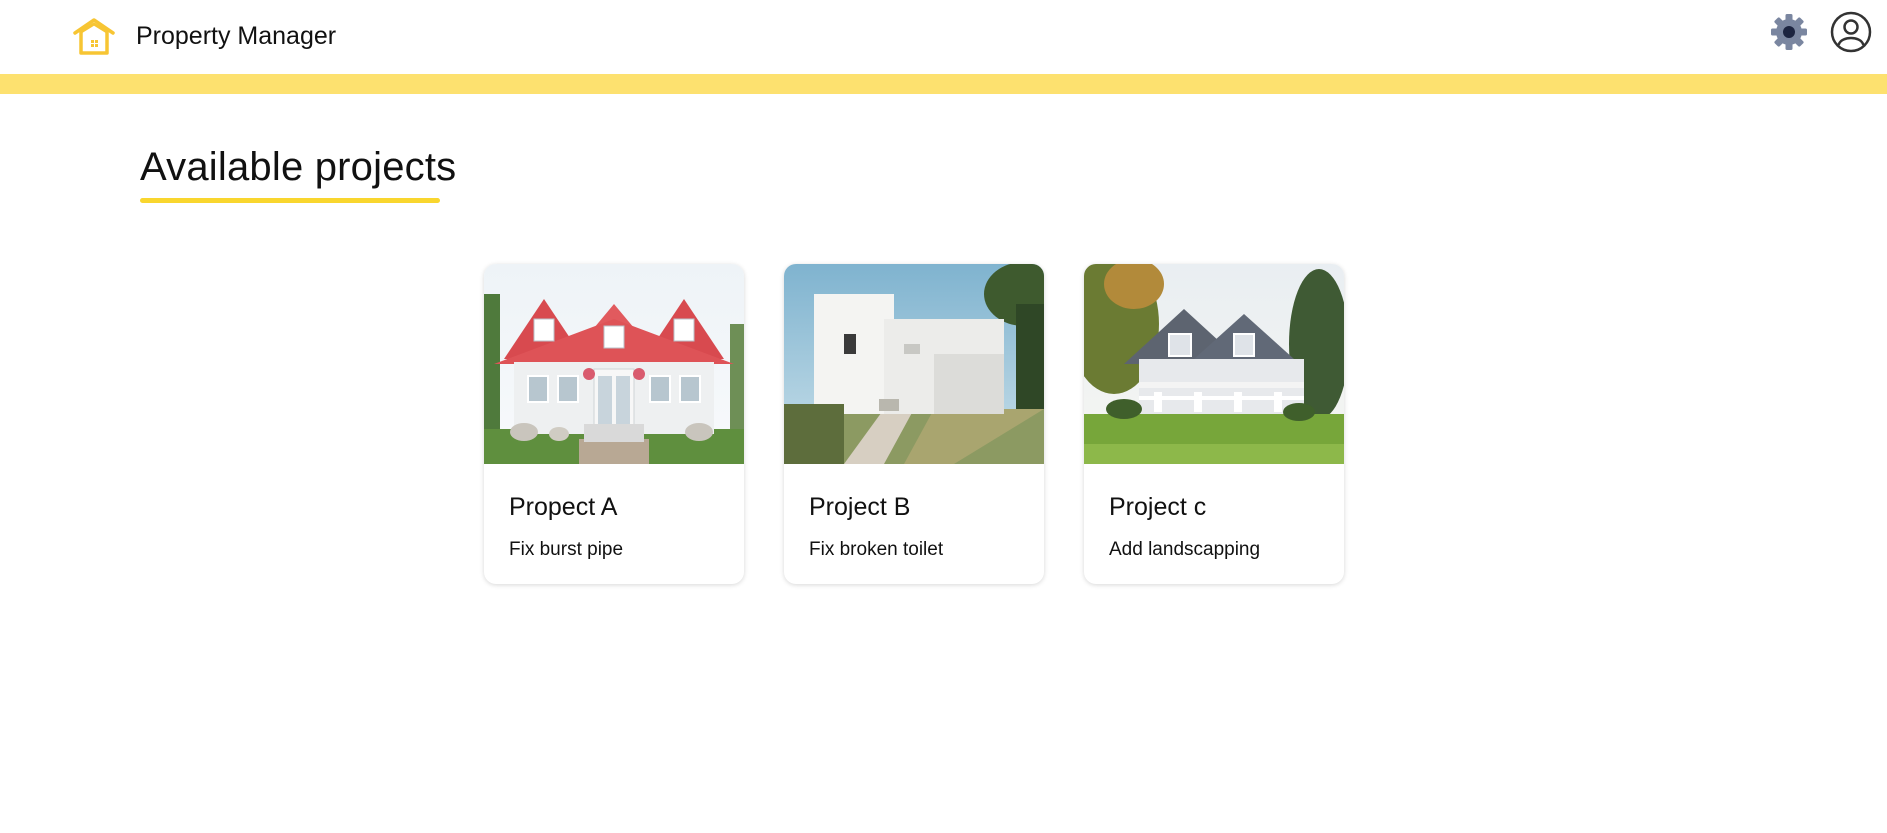 This screenshot has height=833, width=1887. Describe the element at coordinates (1185, 549) in the screenshot. I see `project-description: Add landscapping` at that location.